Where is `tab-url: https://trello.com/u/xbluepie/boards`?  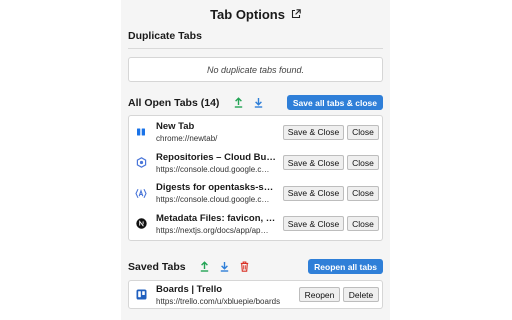
tab-url: https://trello.com/u/xbluepie/boards is located at coordinates (218, 301).